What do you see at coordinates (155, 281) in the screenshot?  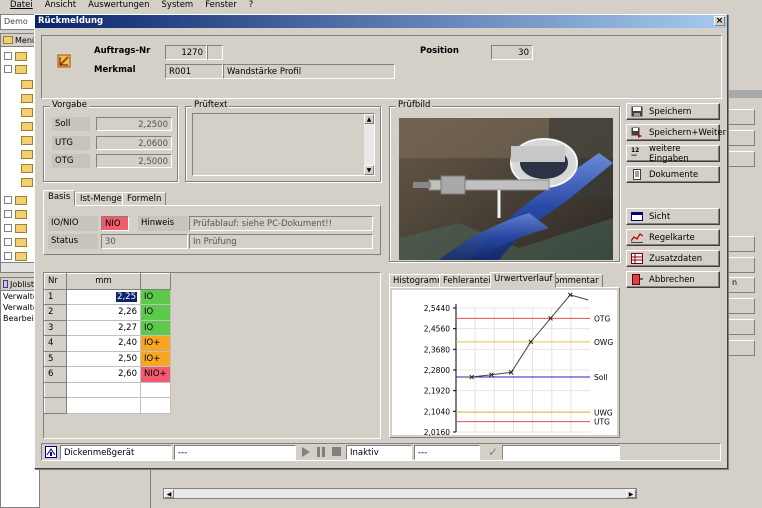 I see `col-status` at bounding box center [155, 281].